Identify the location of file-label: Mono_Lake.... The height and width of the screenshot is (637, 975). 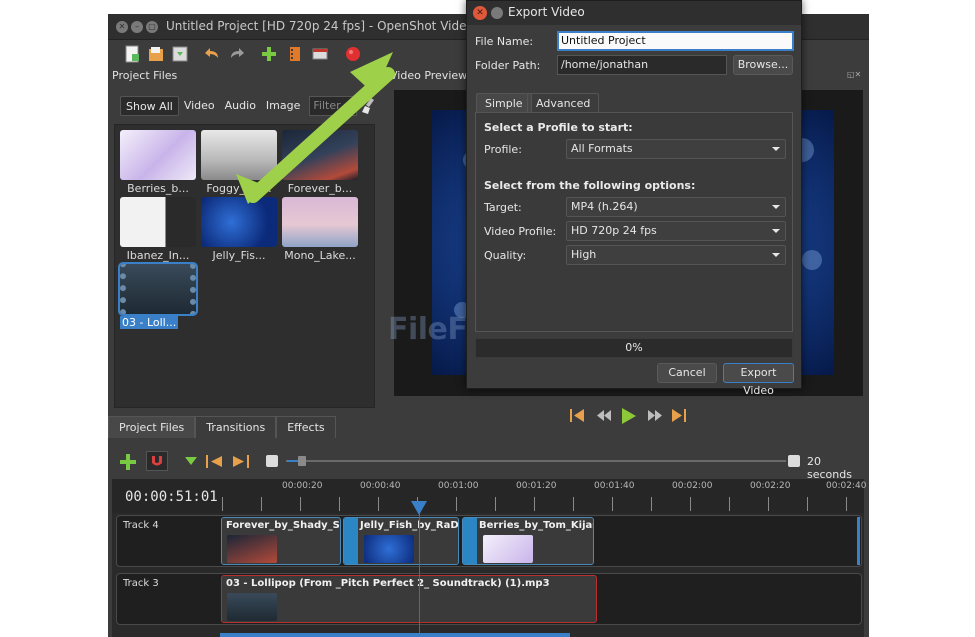
(320, 255).